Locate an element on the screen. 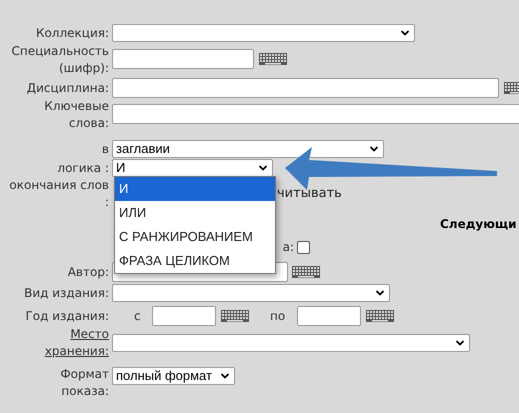 This screenshot has width=519, height=413. field-label: в is located at coordinates (105, 149).